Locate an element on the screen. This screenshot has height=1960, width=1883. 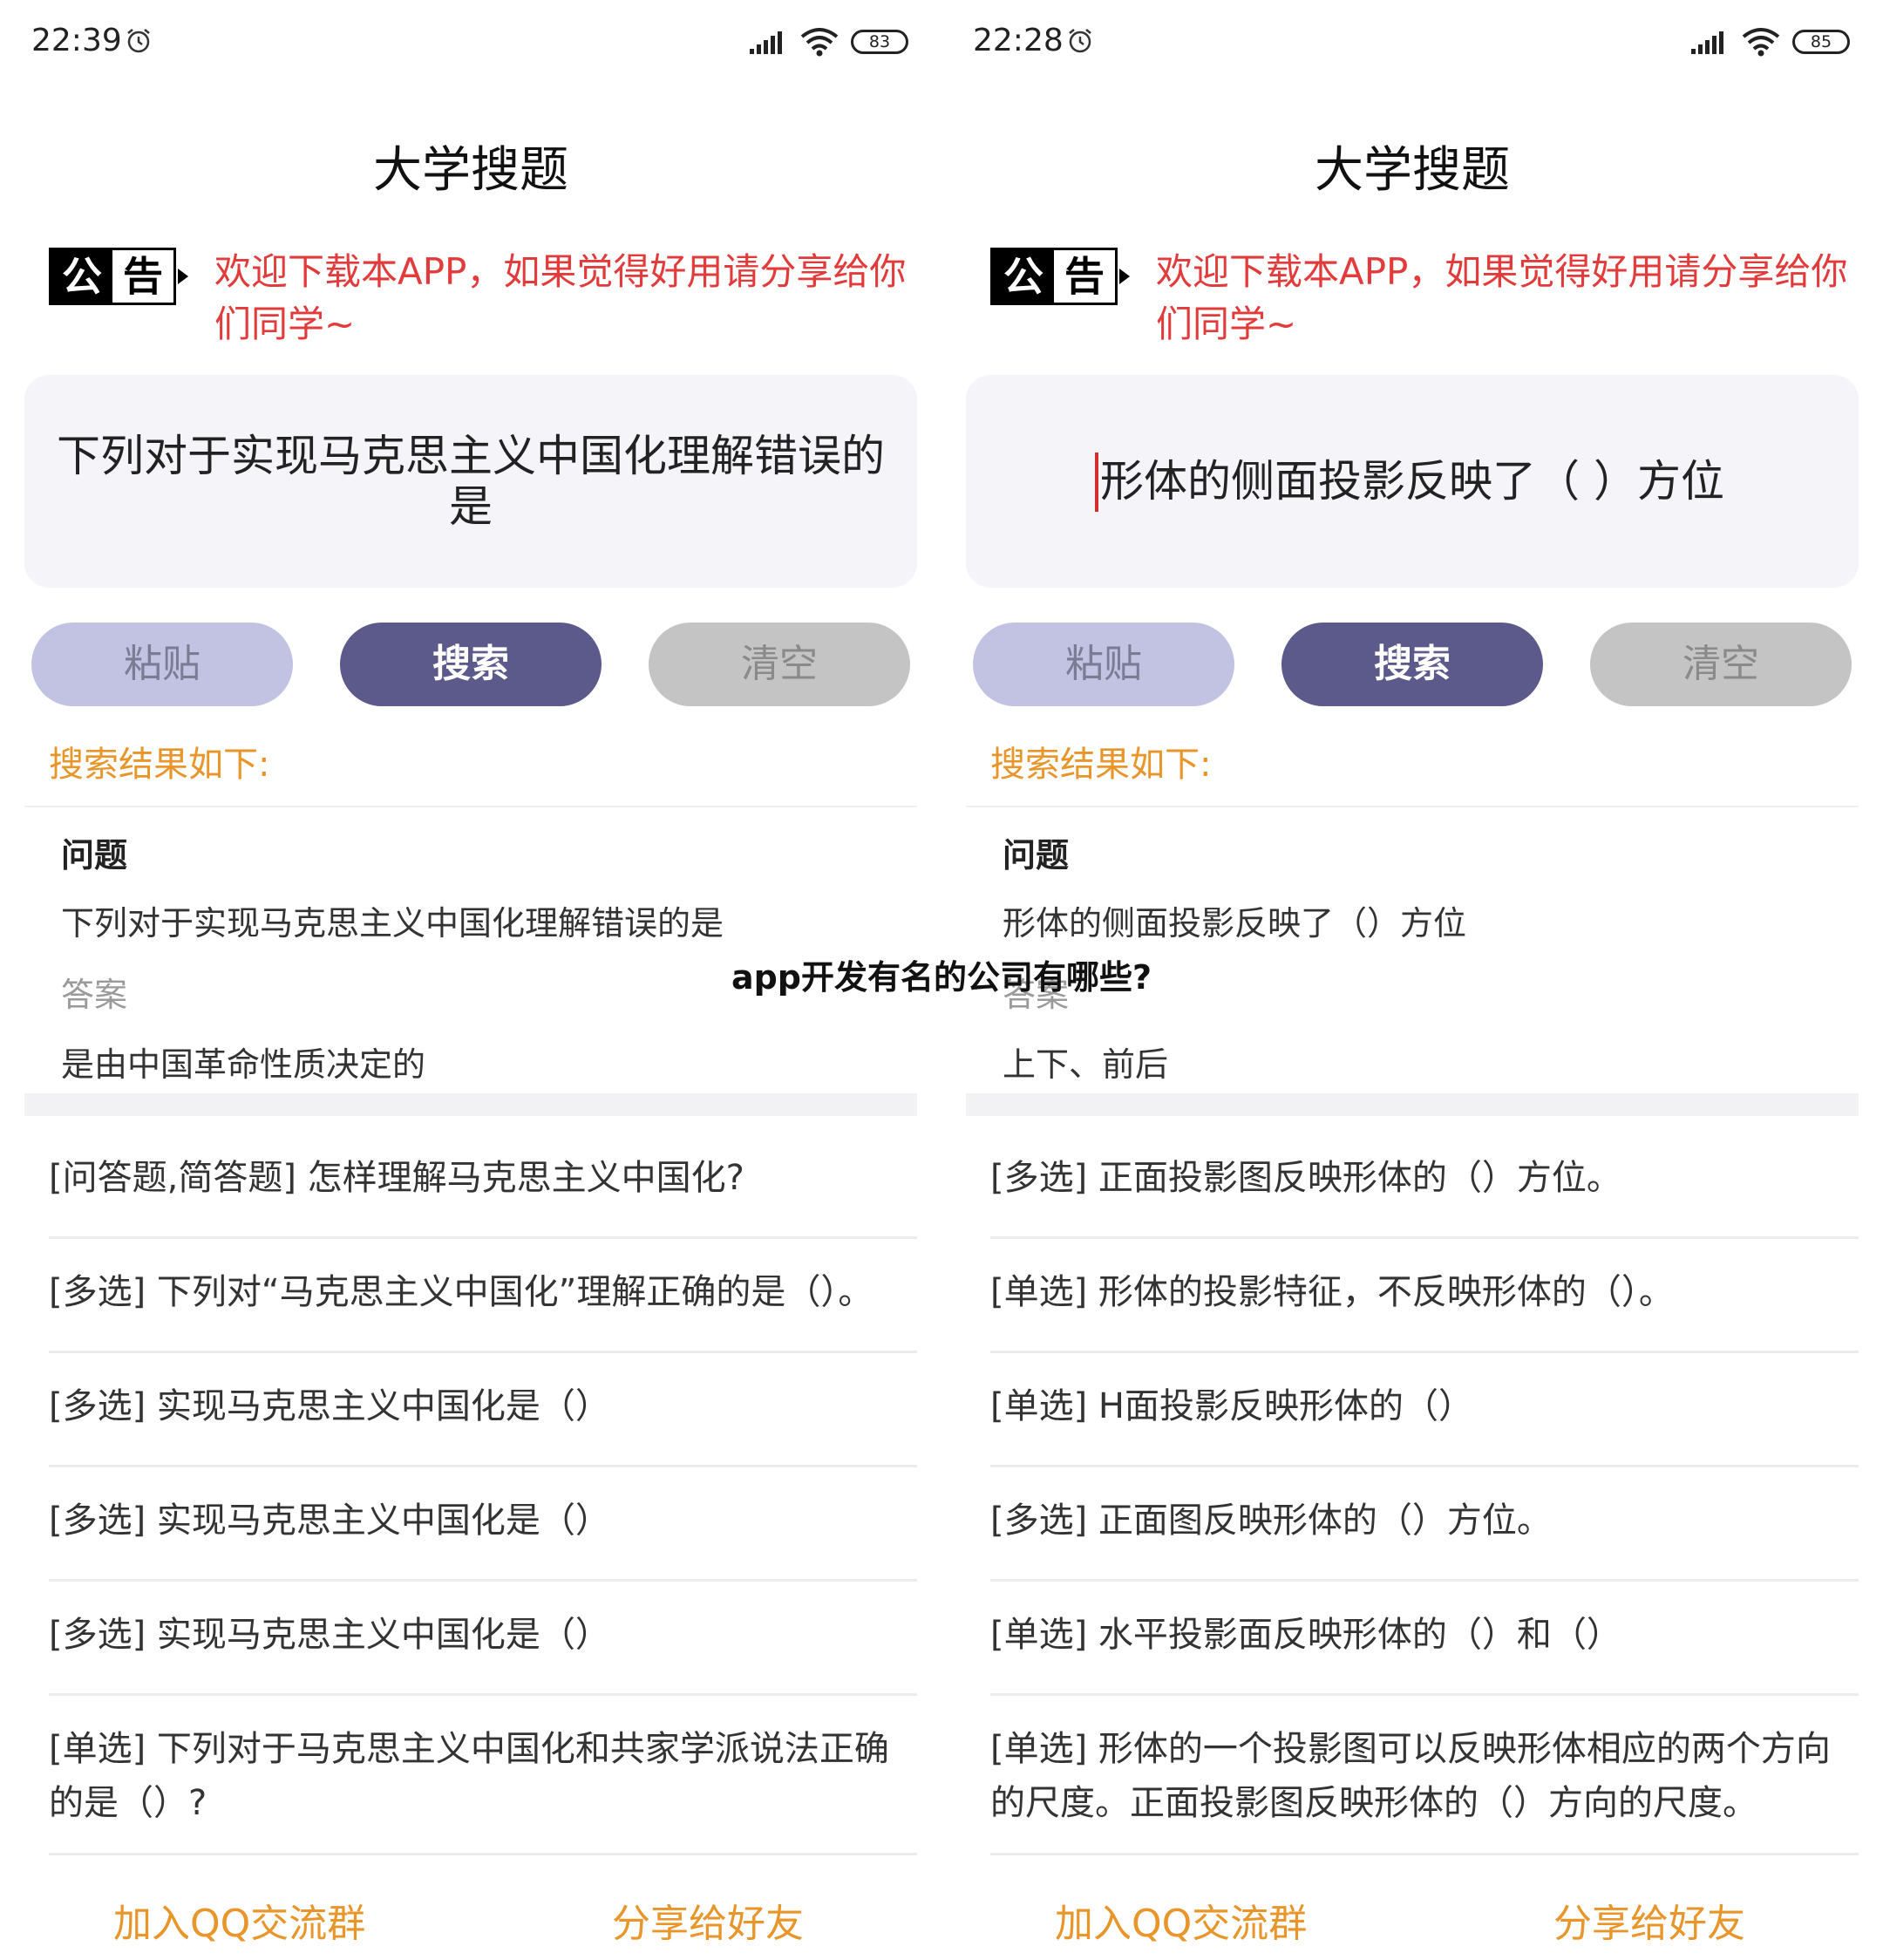
related-question-item: [多选] 下列对“马克思主义中国化”理解正确的是（）。 is located at coordinates (483, 1296).